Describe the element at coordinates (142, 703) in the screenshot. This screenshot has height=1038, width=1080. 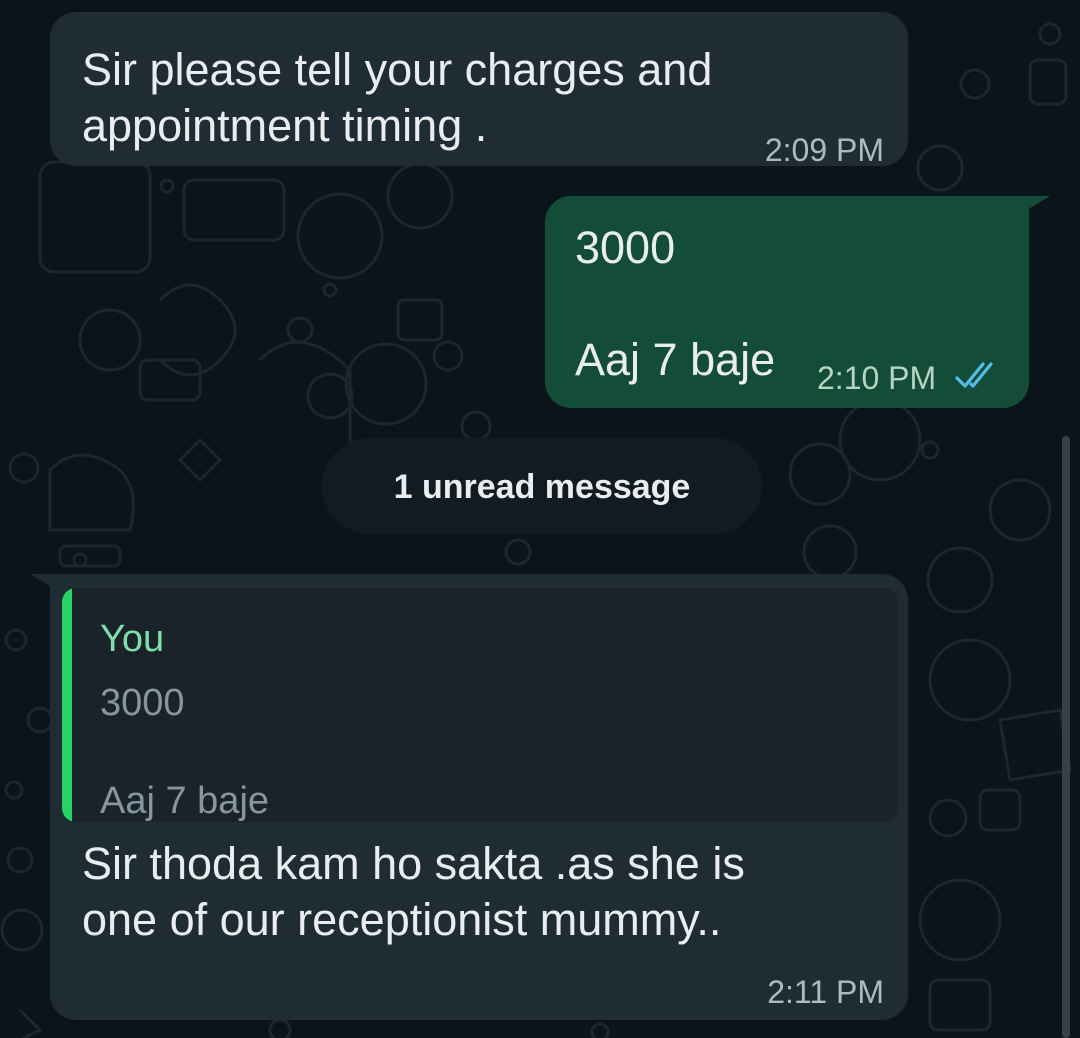
I see `quote-line: 3000` at that location.